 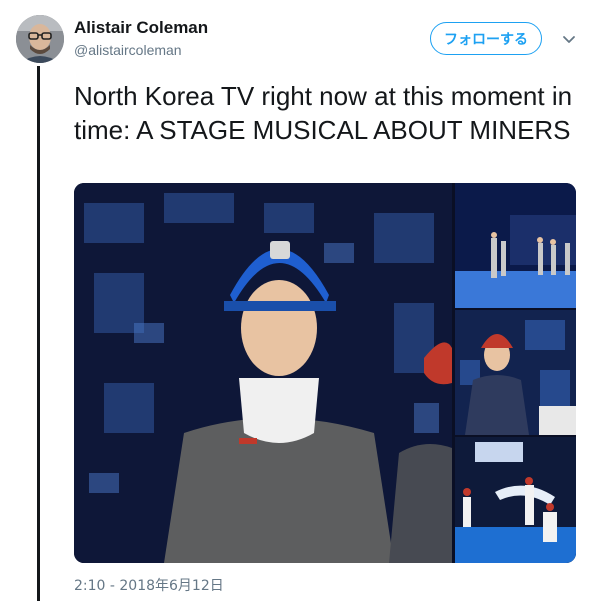 What do you see at coordinates (141, 28) in the screenshot?
I see `author-name: Alistair Coleman` at bounding box center [141, 28].